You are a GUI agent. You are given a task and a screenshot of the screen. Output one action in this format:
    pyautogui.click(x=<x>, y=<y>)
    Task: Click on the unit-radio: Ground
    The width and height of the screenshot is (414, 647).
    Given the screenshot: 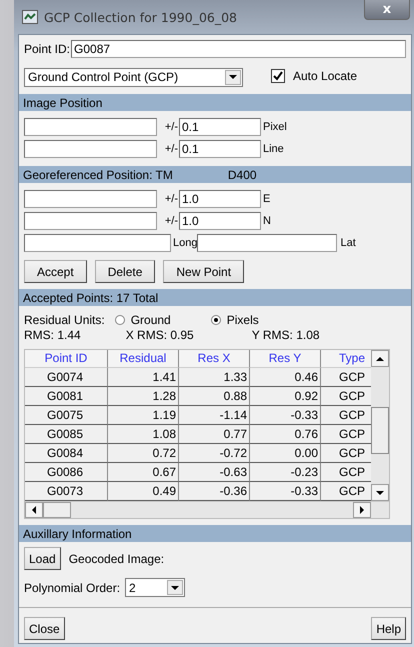 What is the action you would take?
    pyautogui.click(x=142, y=320)
    